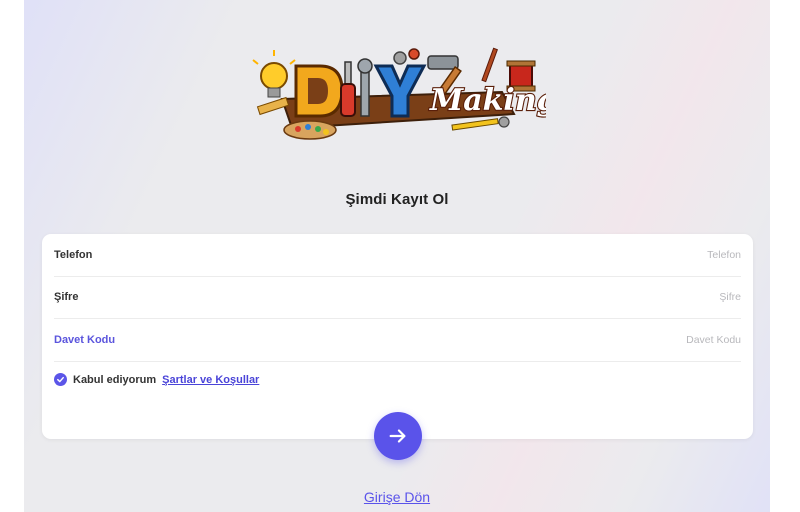  I want to click on back-to-login-link: Girişe Dön, so click(397, 497).